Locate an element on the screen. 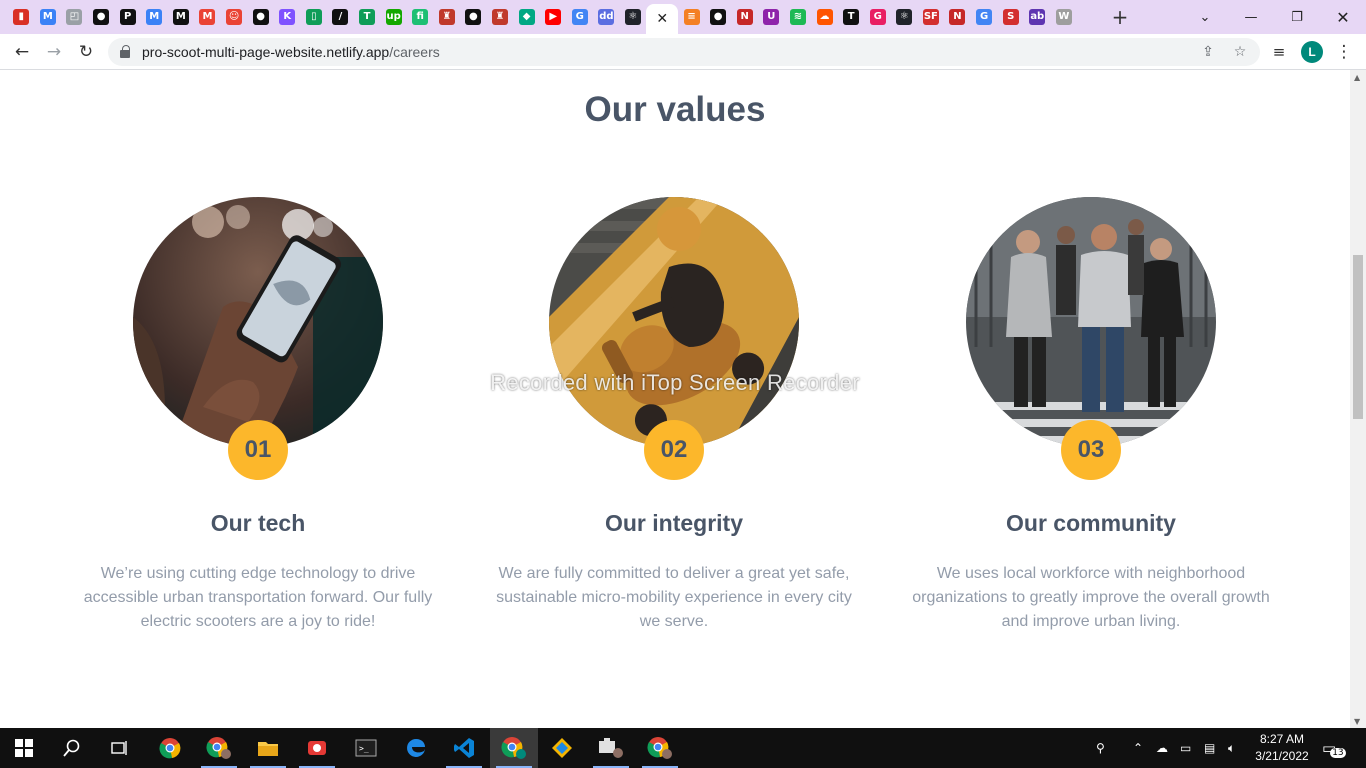 Image resolution: width=1366 pixels, height=768 pixels. browser-tab: ◰ is located at coordinates (74, 17).